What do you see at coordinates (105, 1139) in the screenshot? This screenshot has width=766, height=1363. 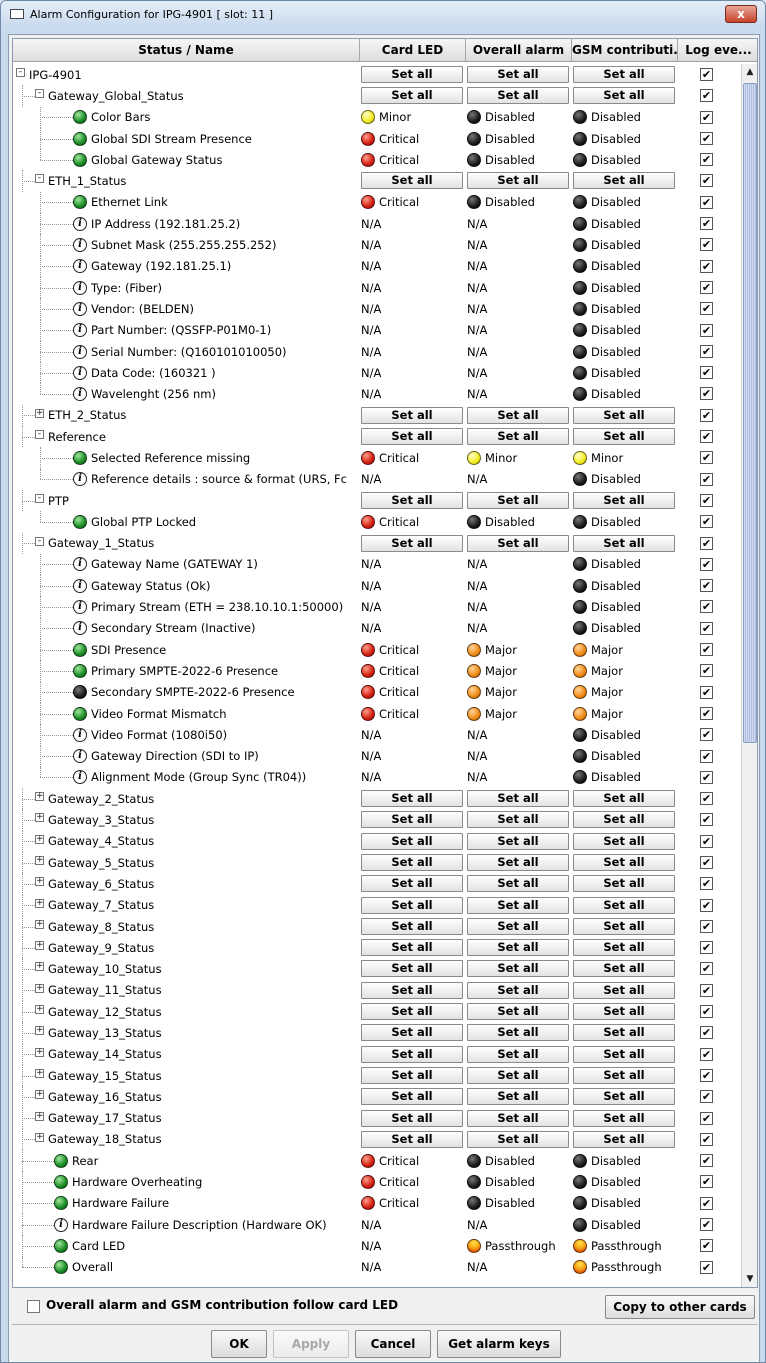 I see `tree-node-label: Gateway_18_Status` at bounding box center [105, 1139].